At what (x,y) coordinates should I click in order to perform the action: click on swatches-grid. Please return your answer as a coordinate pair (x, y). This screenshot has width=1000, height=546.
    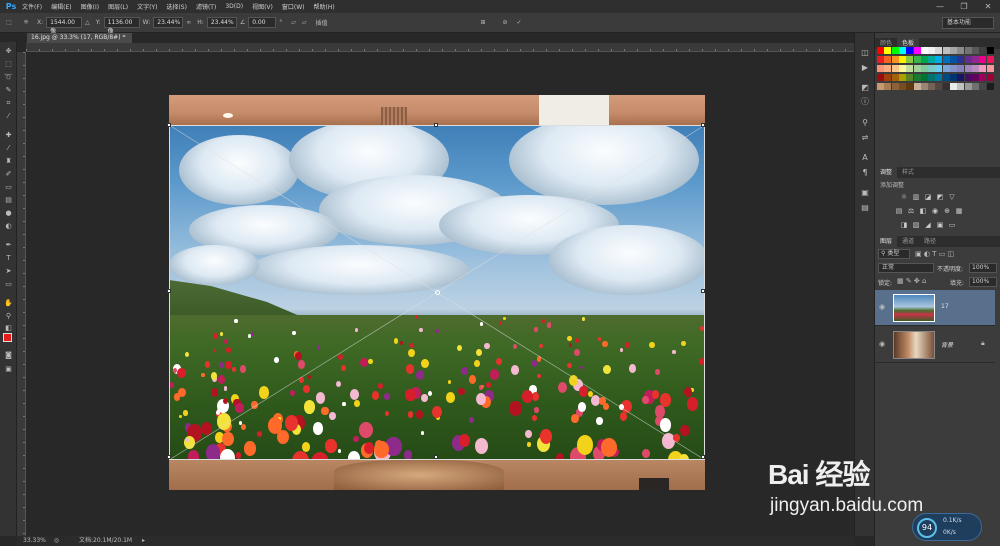
    Looking at the image, I should click on (936, 70).